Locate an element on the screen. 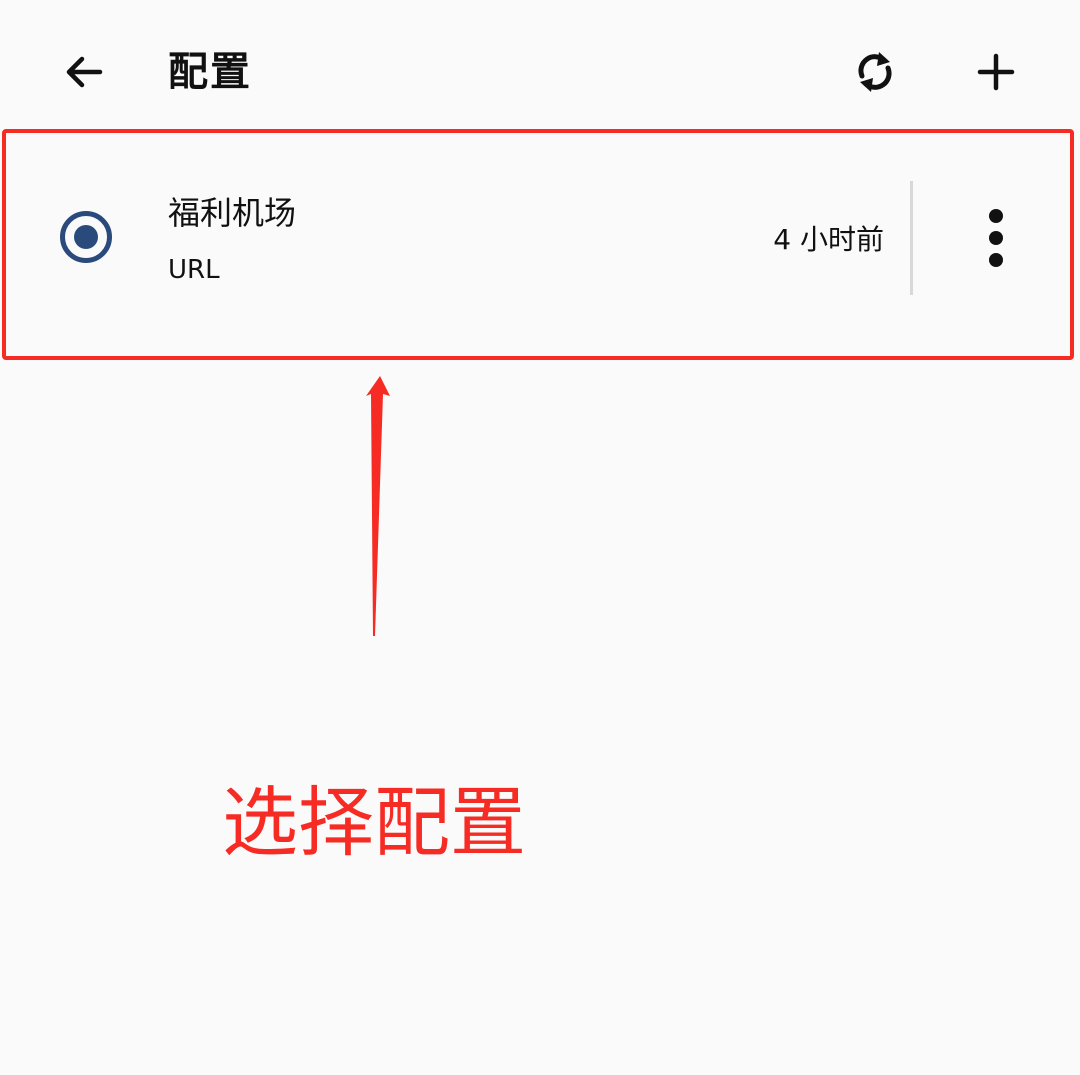 This screenshot has width=1080, height=1075. profile-selected-radio is located at coordinates (86, 237).